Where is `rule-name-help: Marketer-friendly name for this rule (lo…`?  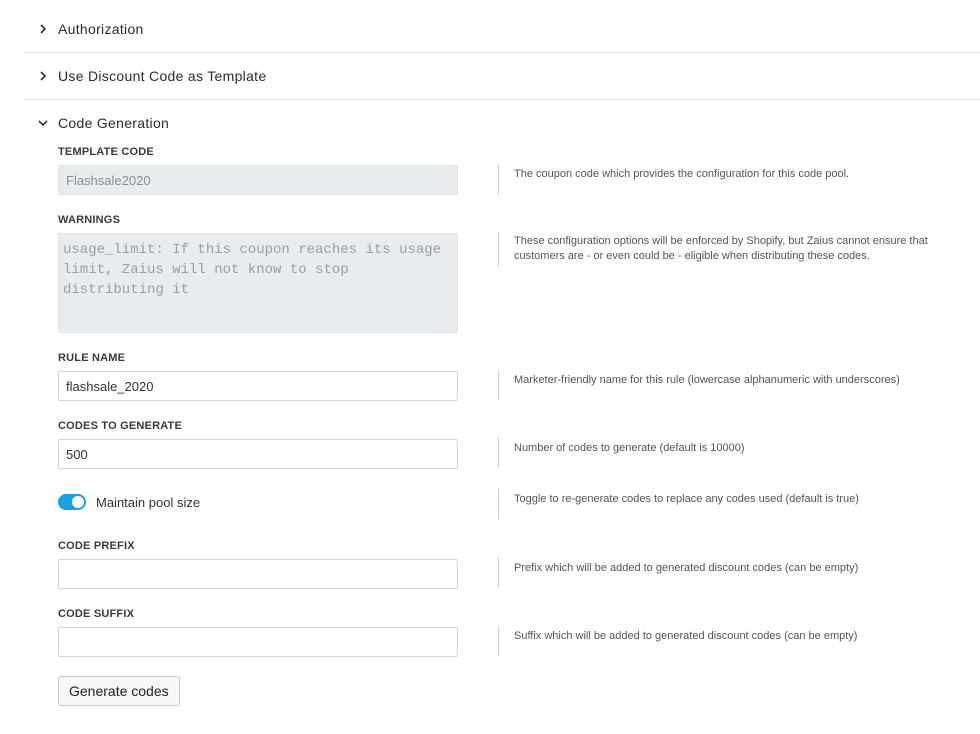
rule-name-help: Marketer-friendly name for this rule (lo… is located at coordinates (733, 385).